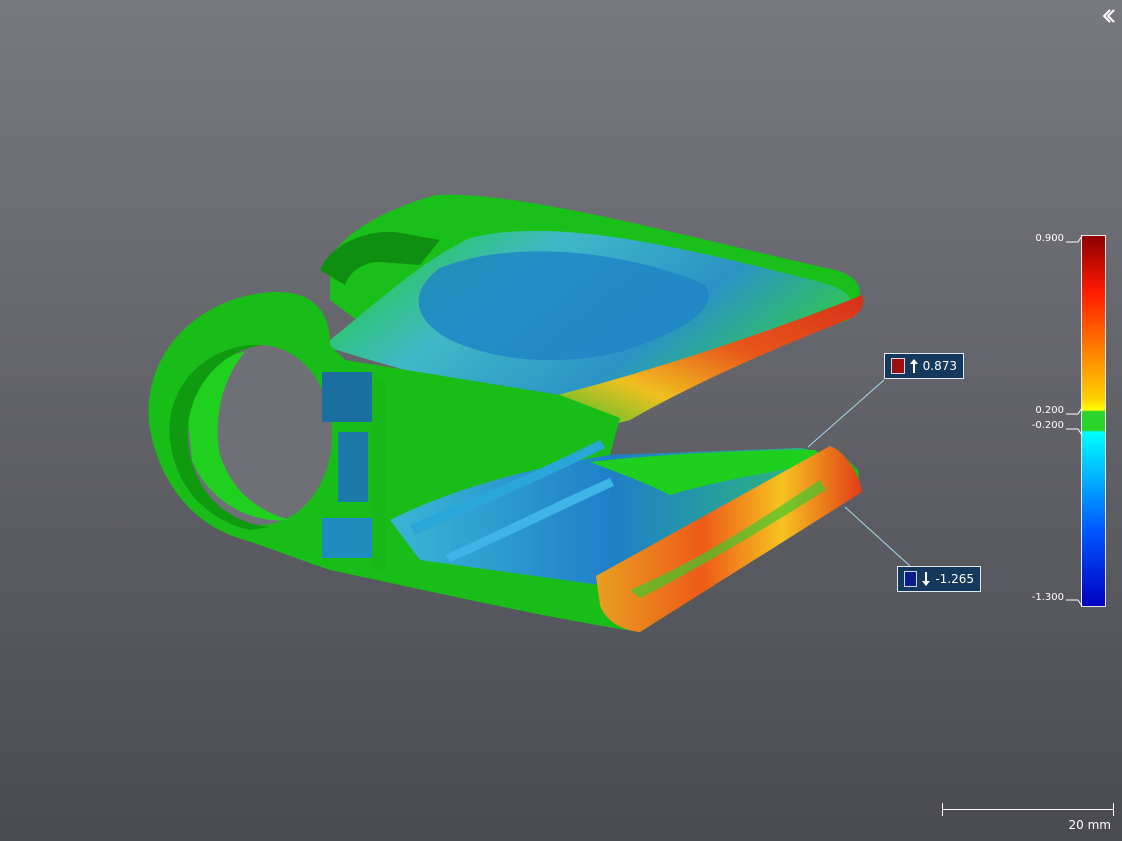 This screenshot has width=1122, height=841. I want to click on arrow-down-icon, so click(926, 579).